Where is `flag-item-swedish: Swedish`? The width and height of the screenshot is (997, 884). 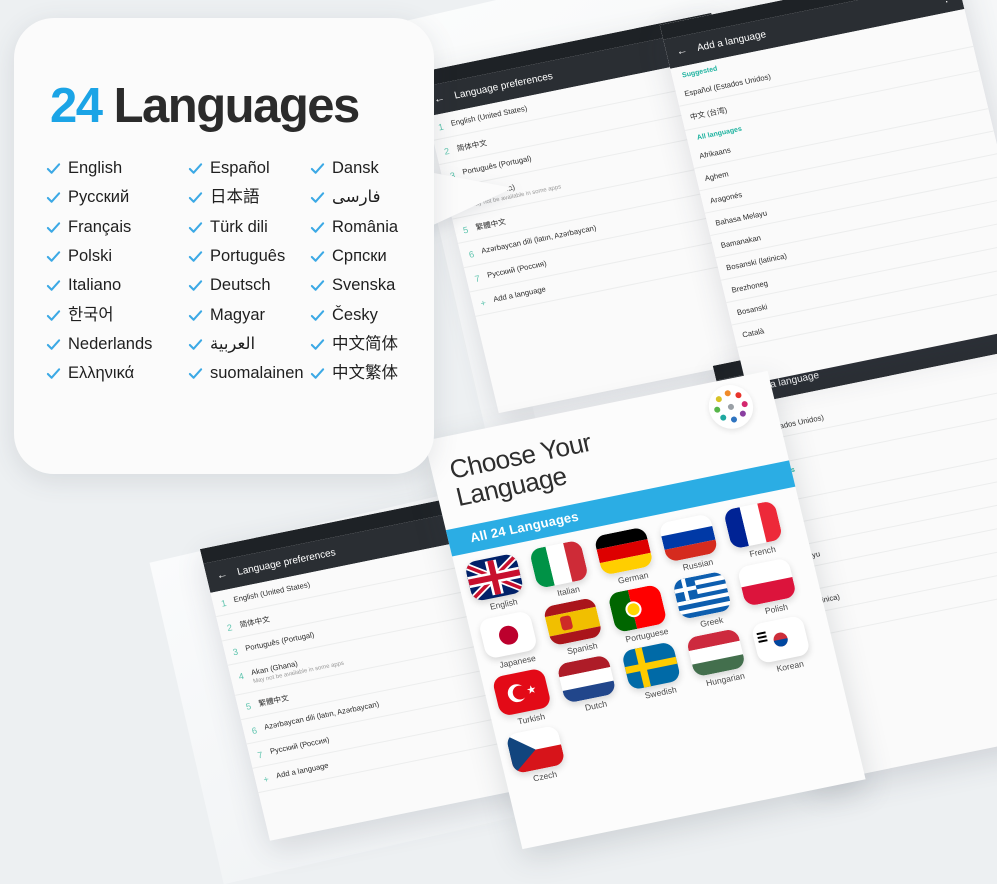 flag-item-swedish: Swedish is located at coordinates (655, 671).